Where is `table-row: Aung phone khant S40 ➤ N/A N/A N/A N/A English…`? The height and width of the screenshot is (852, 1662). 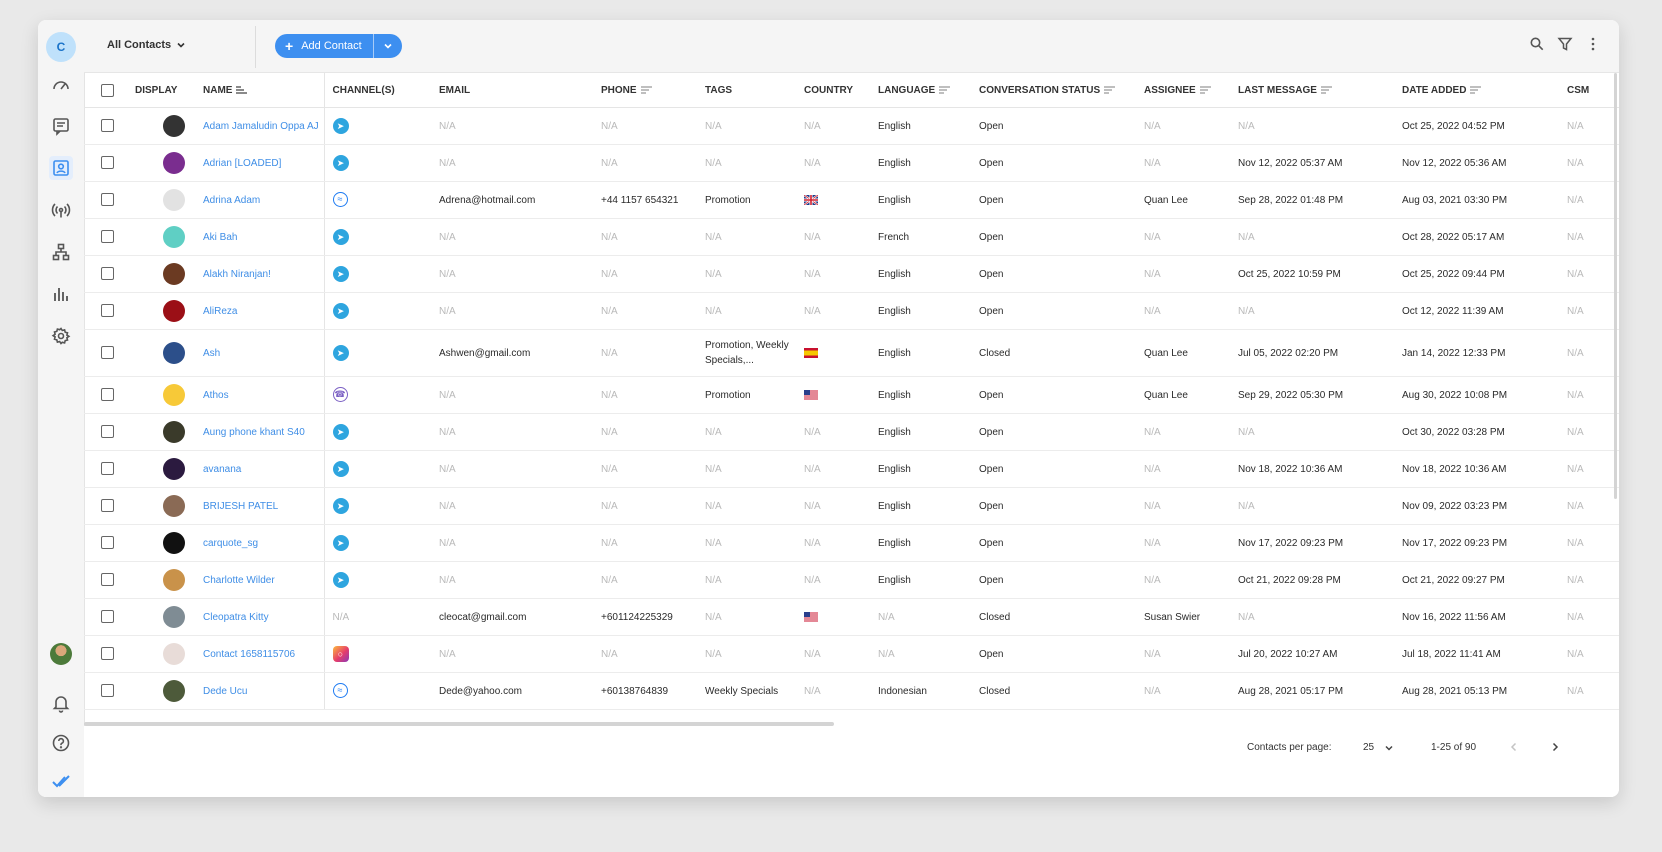 table-row: Aung phone khant S40 ➤ N/A N/A N/A N/A English… is located at coordinates (851, 432).